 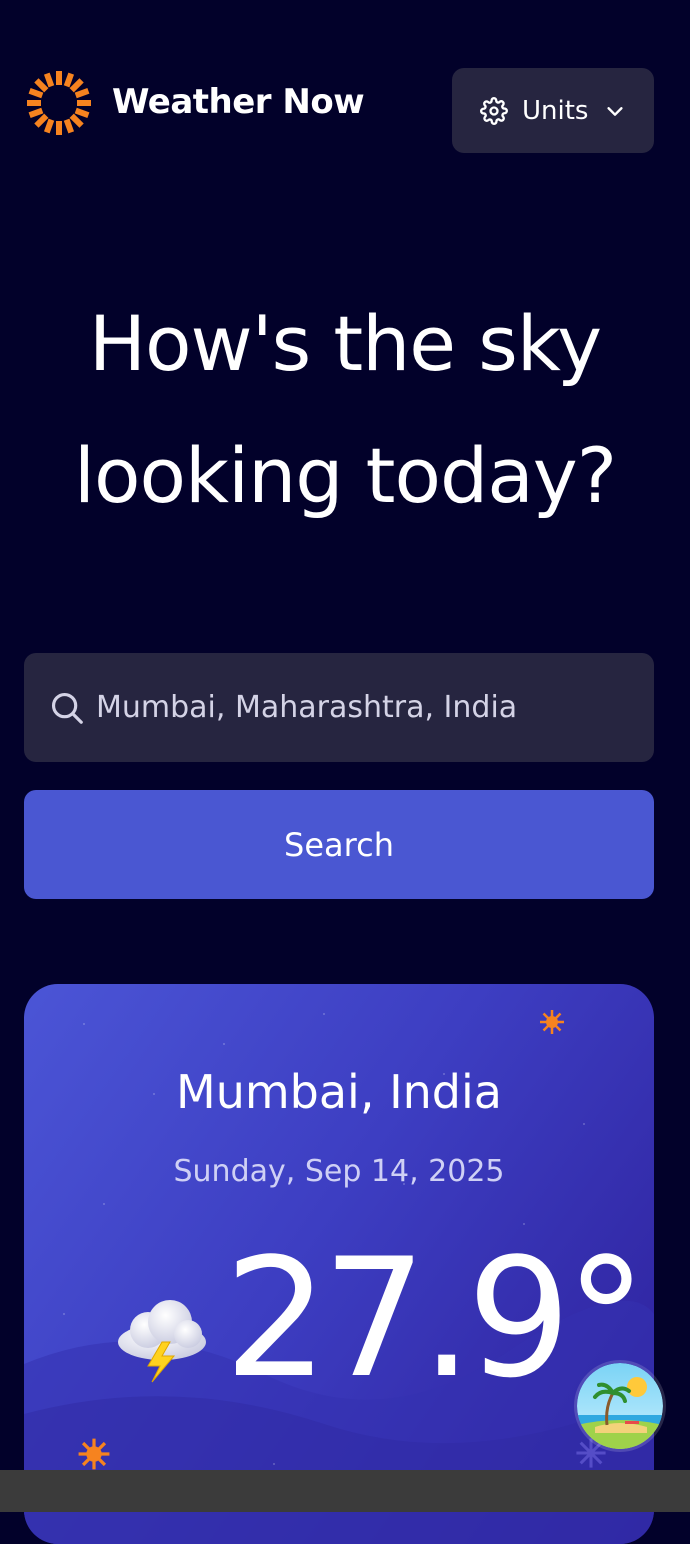 I want to click on search-icon, so click(x=67, y=708).